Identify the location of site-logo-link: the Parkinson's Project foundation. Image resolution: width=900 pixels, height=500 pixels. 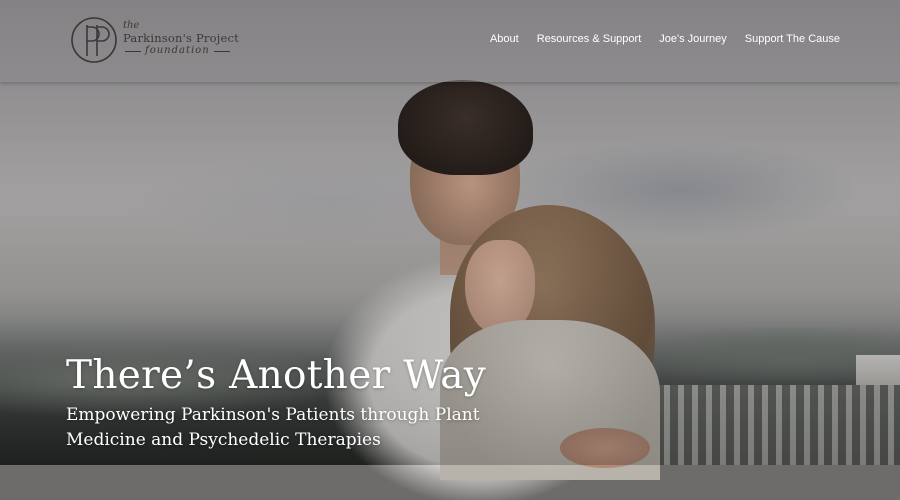
(155, 41).